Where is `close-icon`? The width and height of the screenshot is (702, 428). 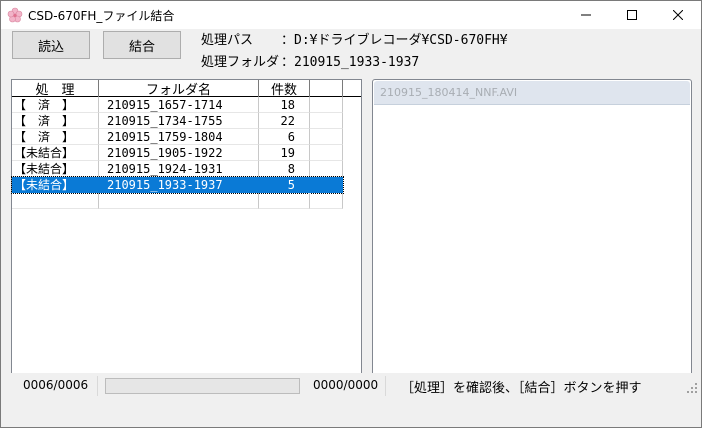 close-icon is located at coordinates (678, 15).